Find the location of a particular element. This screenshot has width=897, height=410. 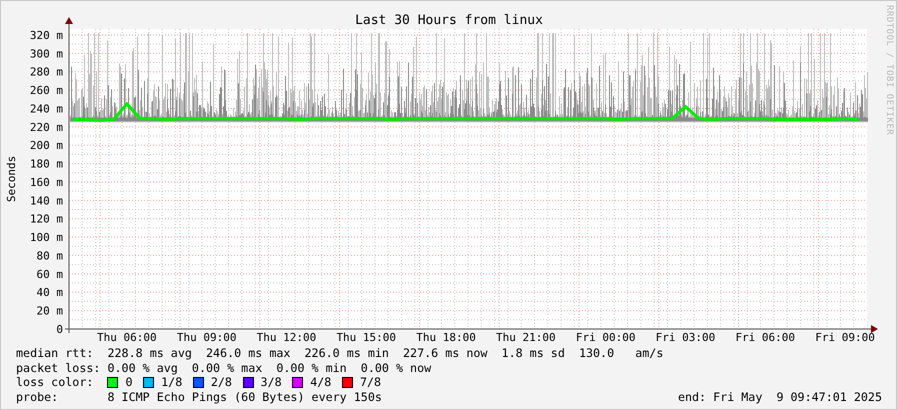

y-tick-label: 180 m is located at coordinates (46, 164).